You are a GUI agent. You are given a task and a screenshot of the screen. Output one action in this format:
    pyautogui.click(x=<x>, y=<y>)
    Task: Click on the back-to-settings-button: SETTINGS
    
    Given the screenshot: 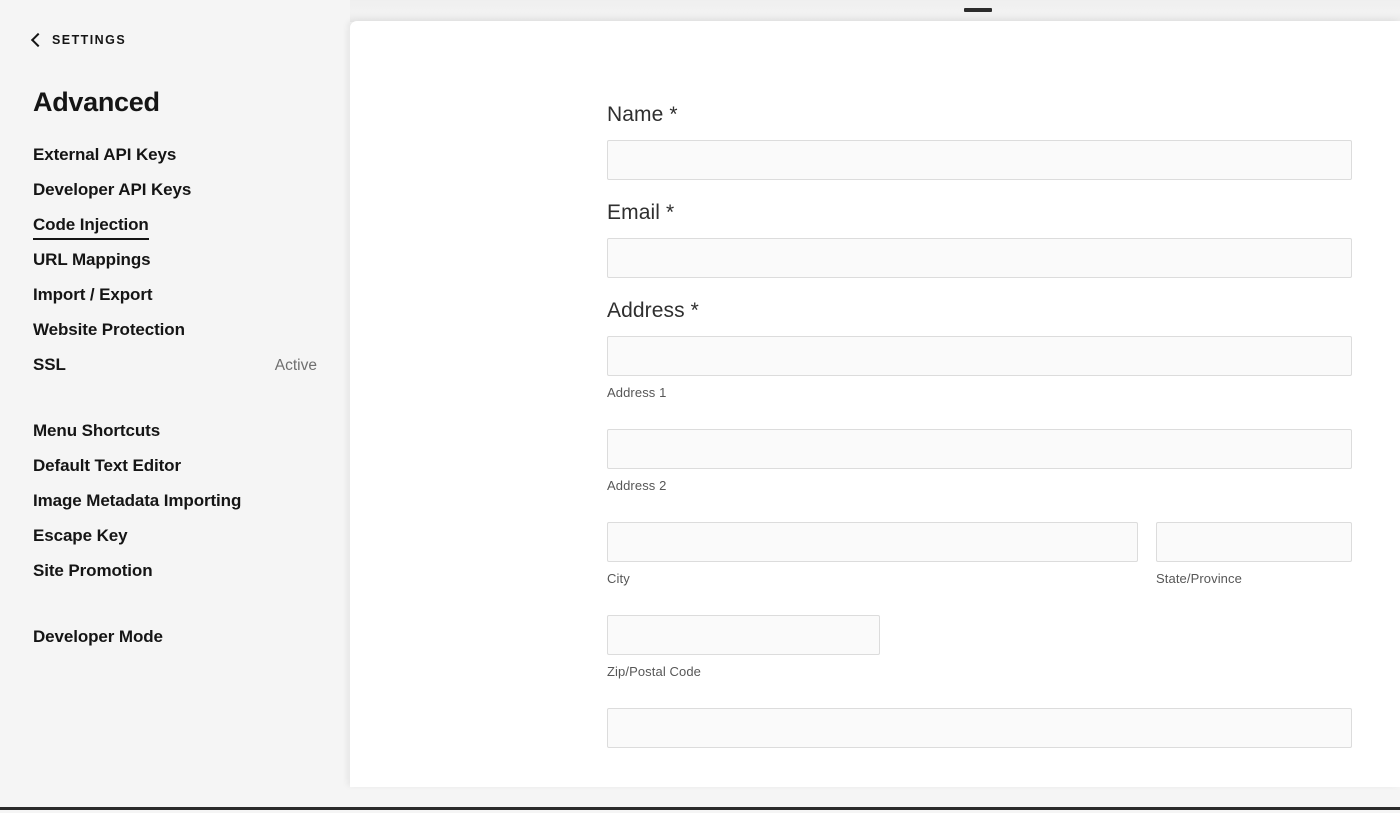 What is the action you would take?
    pyautogui.click(x=173, y=39)
    